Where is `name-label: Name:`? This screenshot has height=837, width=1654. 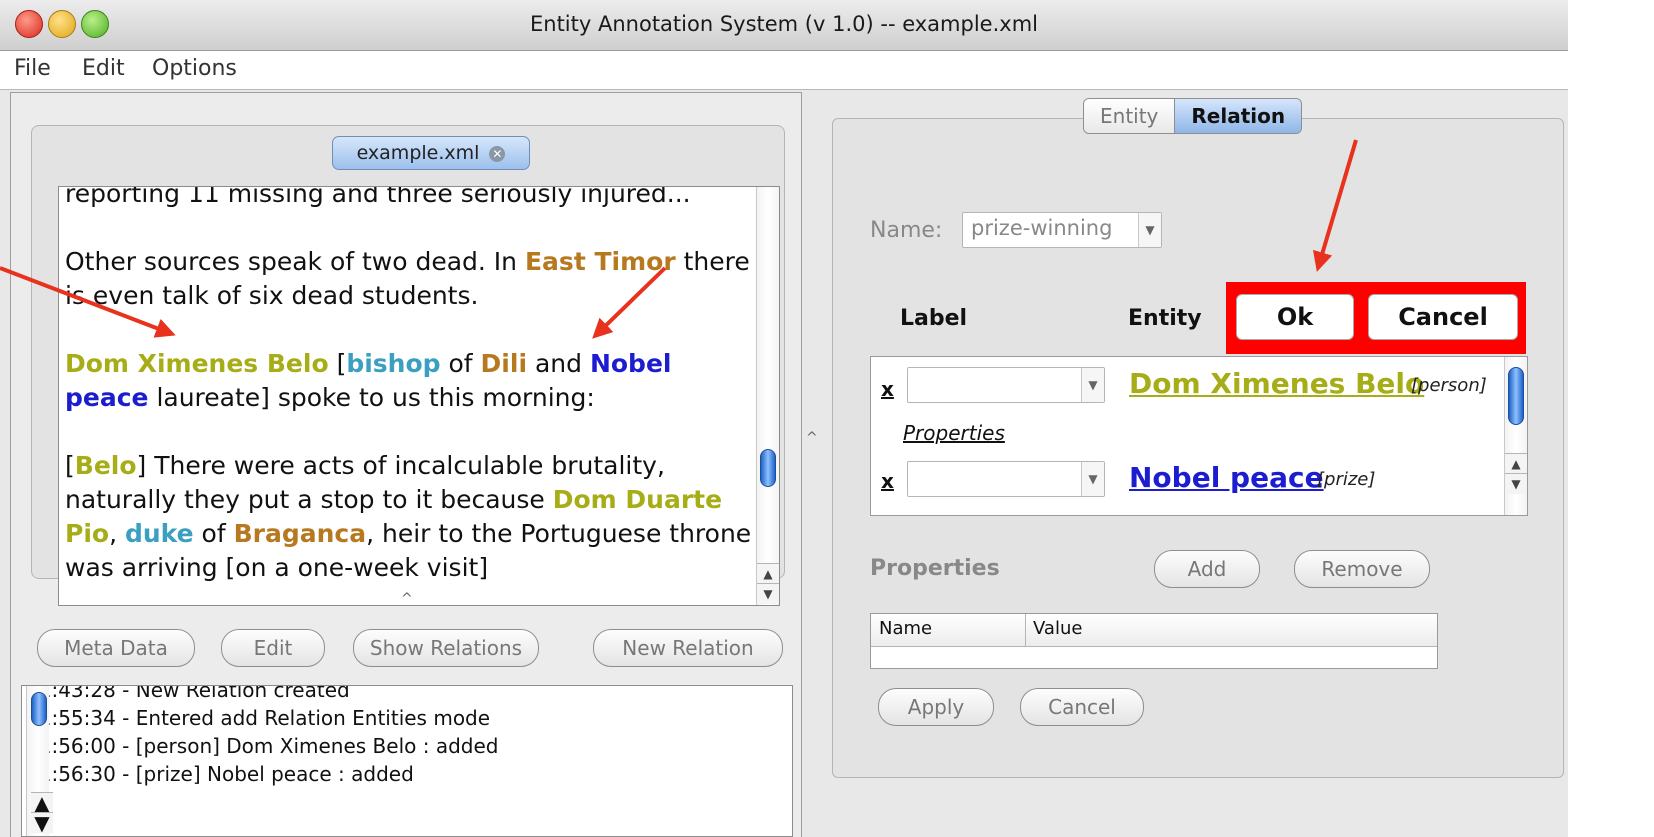
name-label: Name: is located at coordinates (906, 230).